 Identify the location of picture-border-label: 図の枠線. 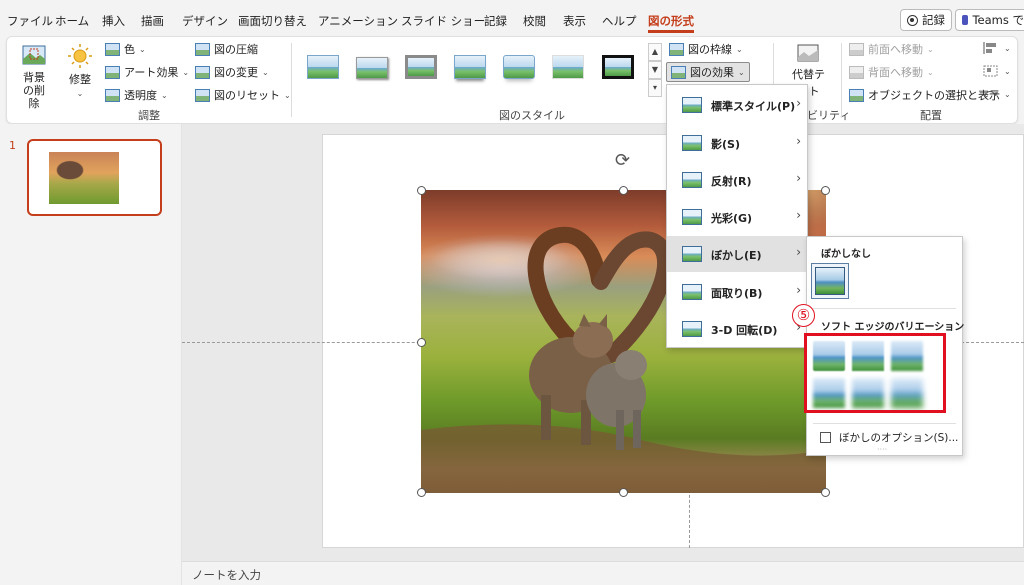
(710, 49).